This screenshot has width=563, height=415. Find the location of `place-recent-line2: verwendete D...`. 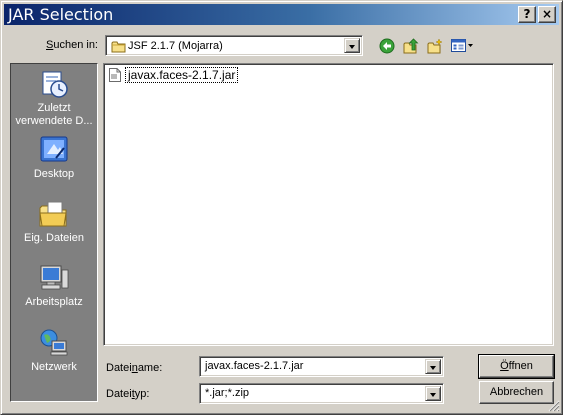

place-recent-line2: verwendete D... is located at coordinates (54, 121).